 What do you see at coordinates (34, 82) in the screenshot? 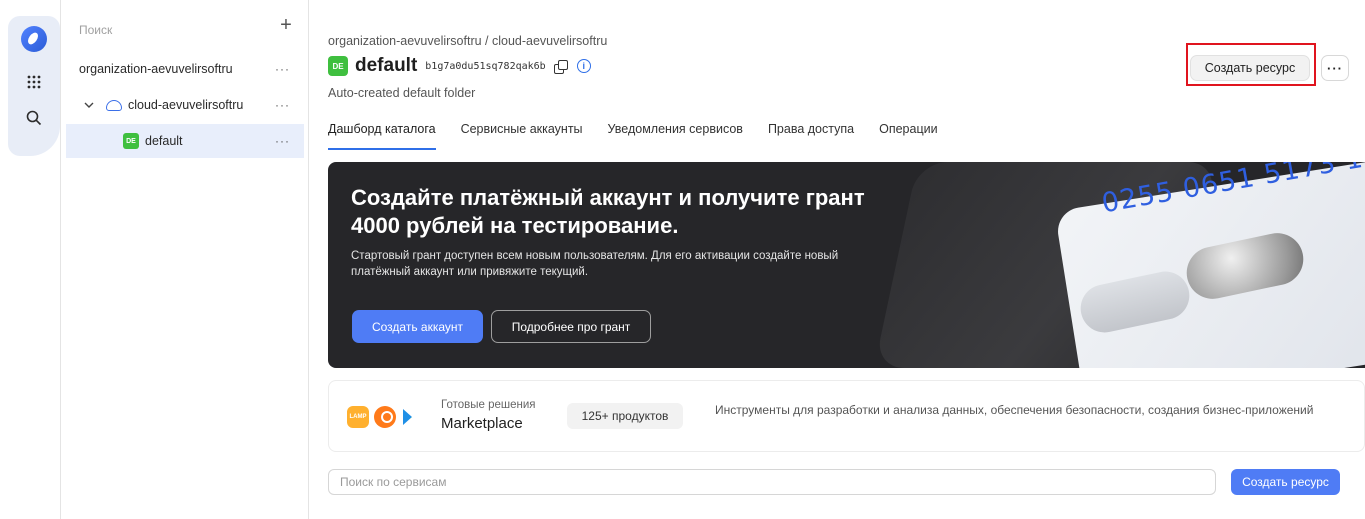
I see `apps-grid-icon` at bounding box center [34, 82].